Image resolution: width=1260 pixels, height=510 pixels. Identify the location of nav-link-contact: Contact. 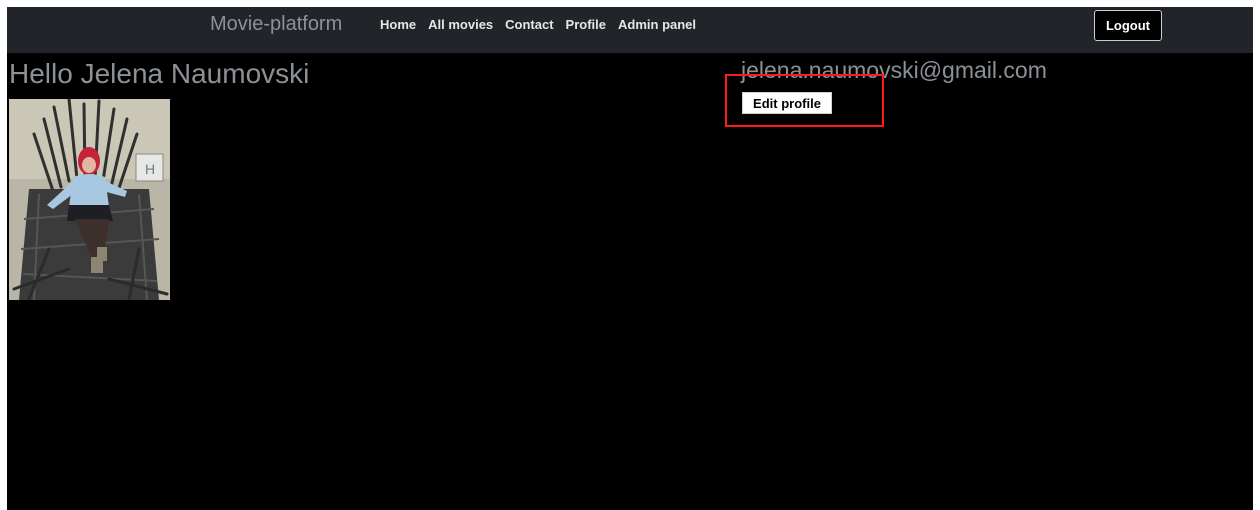
(529, 24).